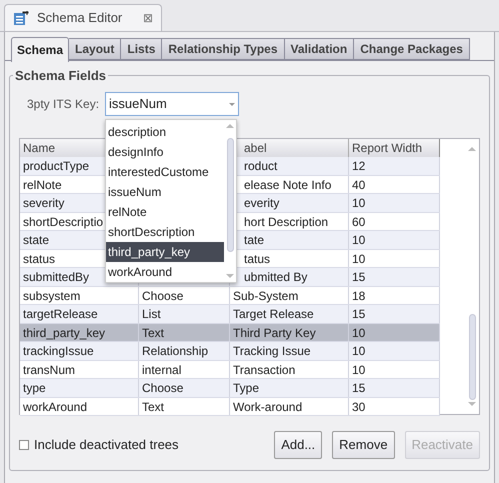 The height and width of the screenshot is (483, 499). I want to click on editor-tab-title: Schema Editor, so click(79, 18).